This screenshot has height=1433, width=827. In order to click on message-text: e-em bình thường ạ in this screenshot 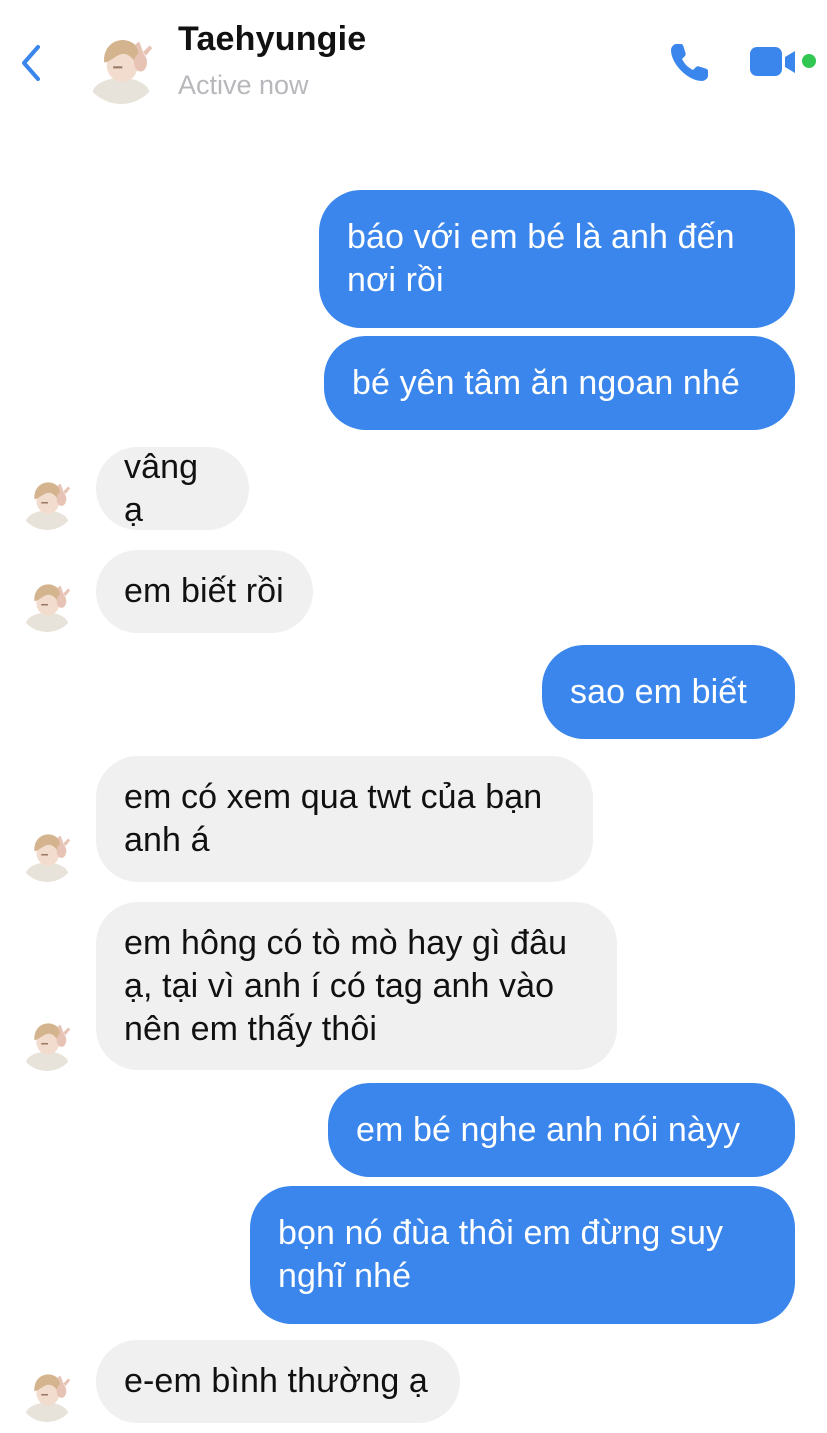, I will do `click(276, 1381)`.